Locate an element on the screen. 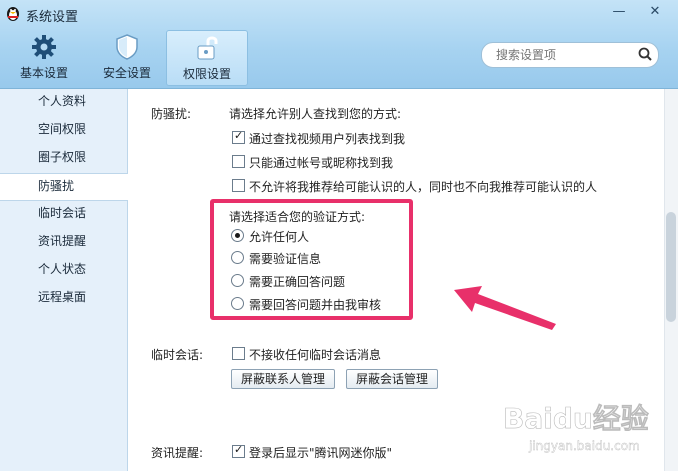 This screenshot has width=678, height=471. baidu-watermark: Baidu经验 jingyan.baidu.com is located at coordinates (576, 428).